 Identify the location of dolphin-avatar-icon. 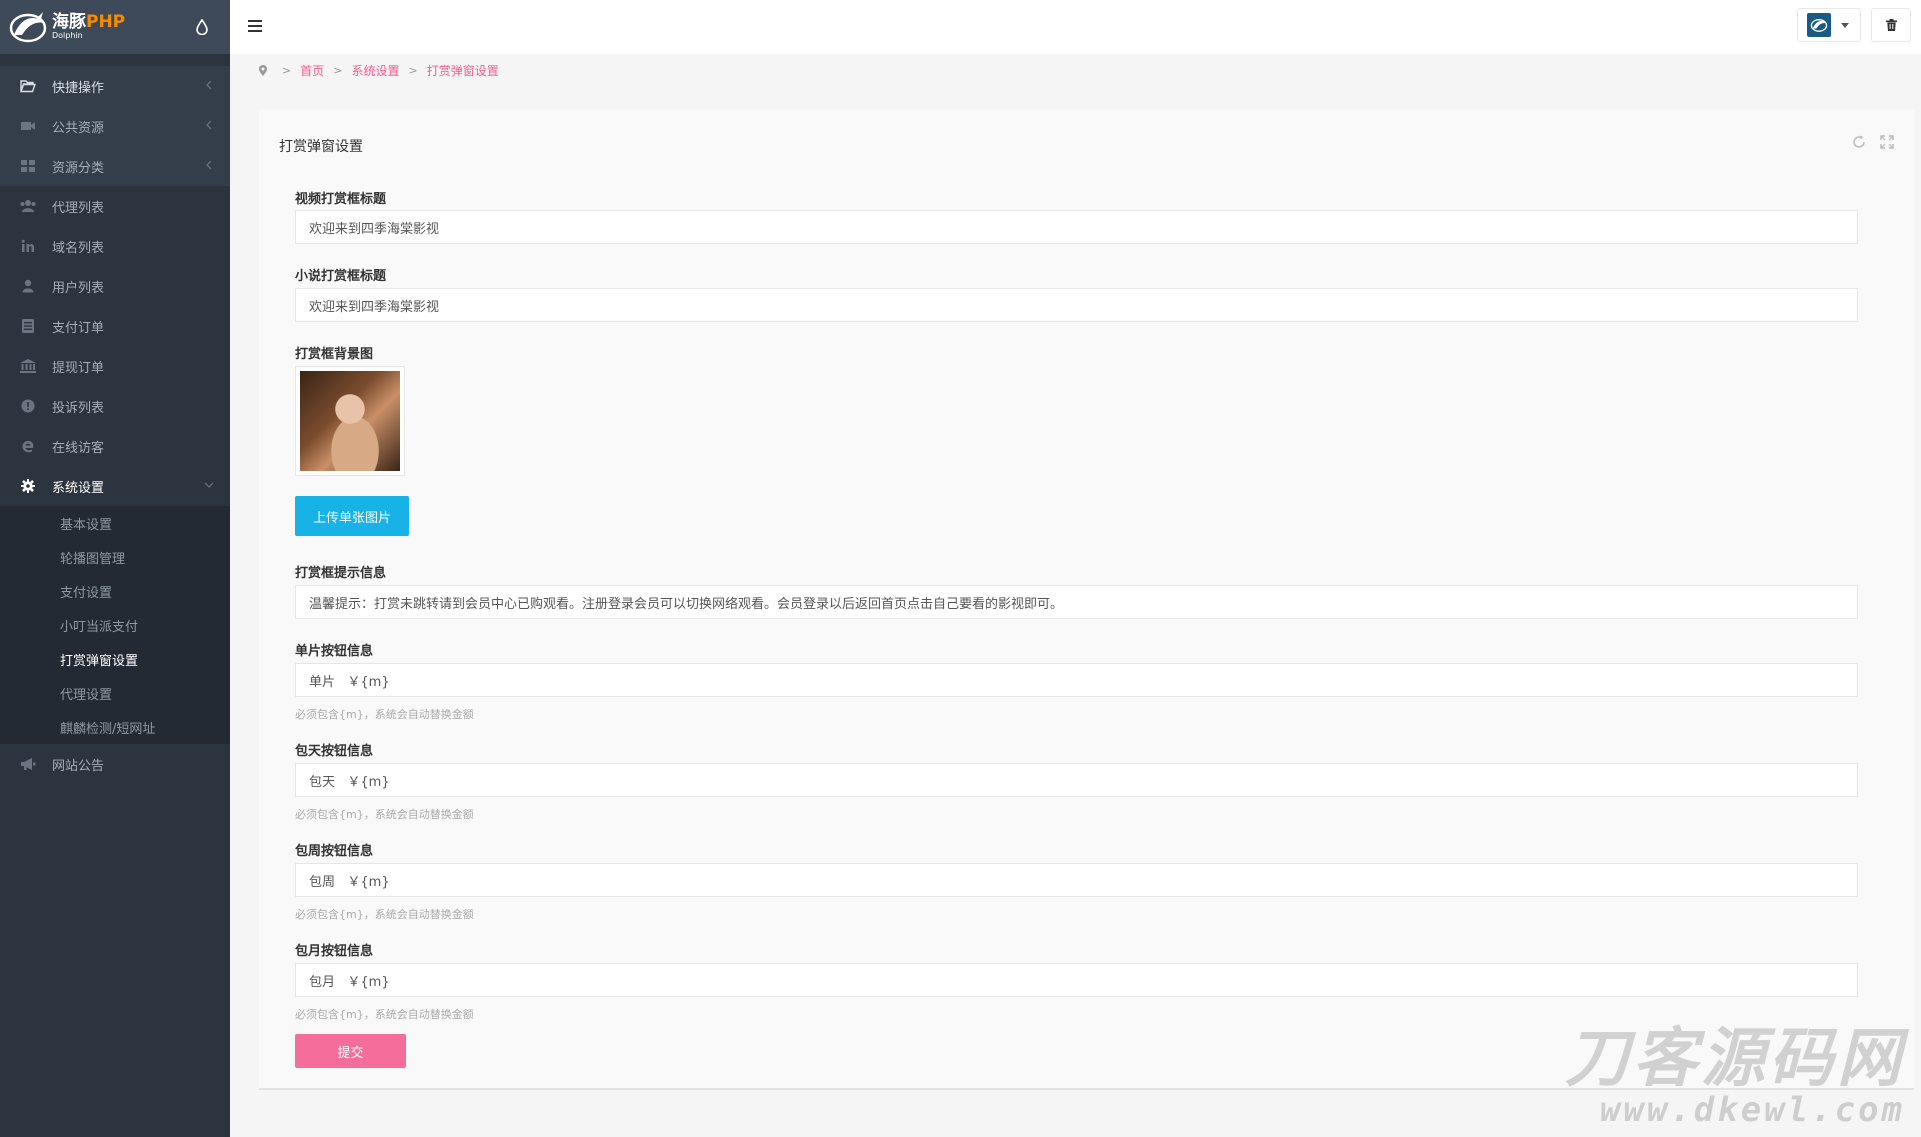
(1819, 25).